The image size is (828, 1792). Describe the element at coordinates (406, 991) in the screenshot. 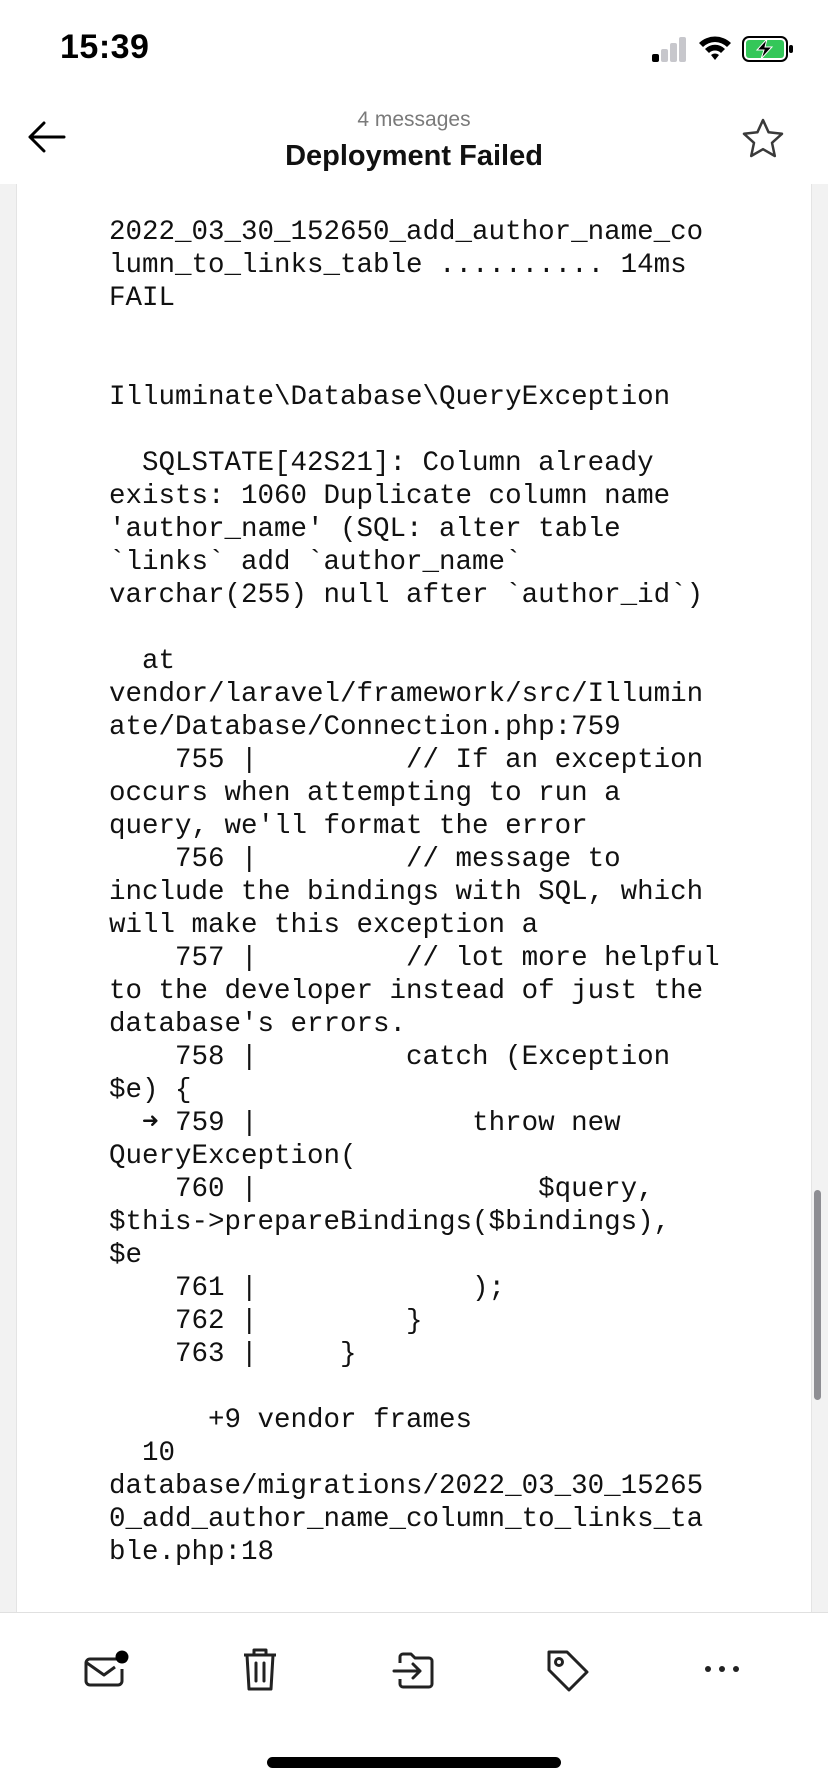

I see `log-line: to the developer instead of just the` at that location.